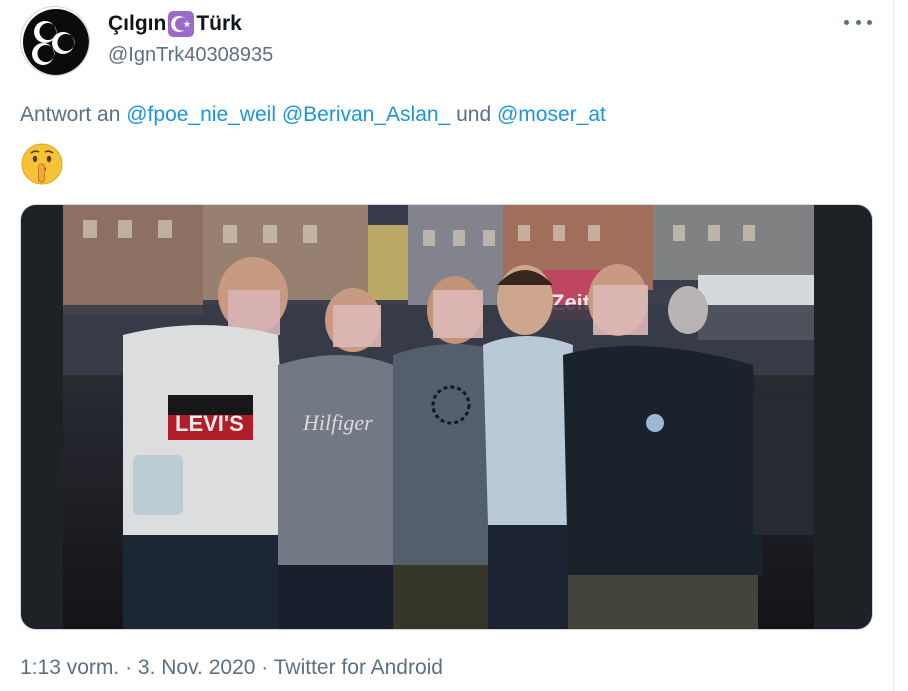 The image size is (908, 691). What do you see at coordinates (197, 667) in the screenshot?
I see `tweet-date: 3. Nov. 2020` at bounding box center [197, 667].